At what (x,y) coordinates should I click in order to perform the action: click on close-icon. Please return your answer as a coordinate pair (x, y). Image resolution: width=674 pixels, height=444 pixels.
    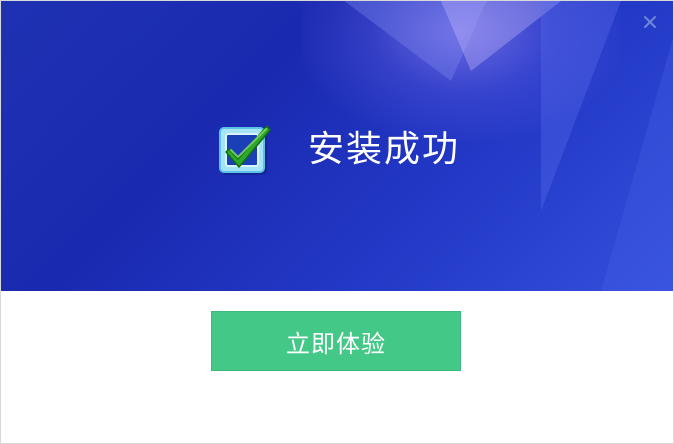
    Looking at the image, I should click on (650, 22).